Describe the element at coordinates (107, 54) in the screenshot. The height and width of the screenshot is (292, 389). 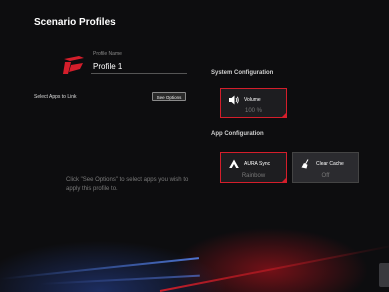
I see `profile-name-label: Profile Name` at that location.